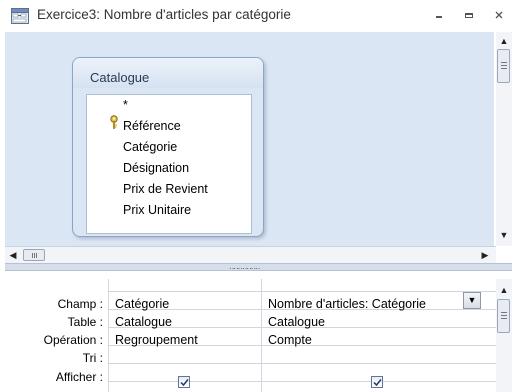 This screenshot has width=516, height=392. What do you see at coordinates (504, 41) in the screenshot?
I see `scroll-up-arrow-icon: ▲` at bounding box center [504, 41].